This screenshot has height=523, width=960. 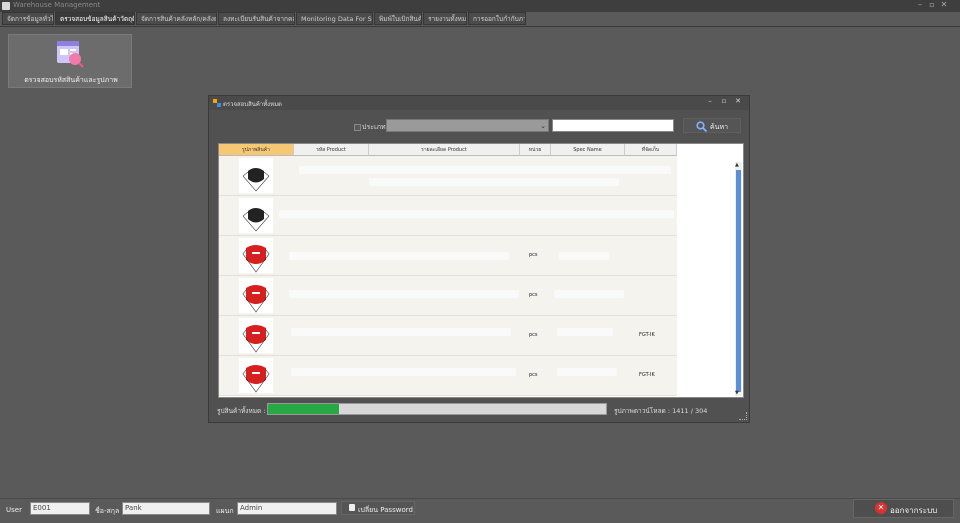 What do you see at coordinates (331, 150) in the screenshot?
I see `col-product-code: รหัส Product` at bounding box center [331, 150].